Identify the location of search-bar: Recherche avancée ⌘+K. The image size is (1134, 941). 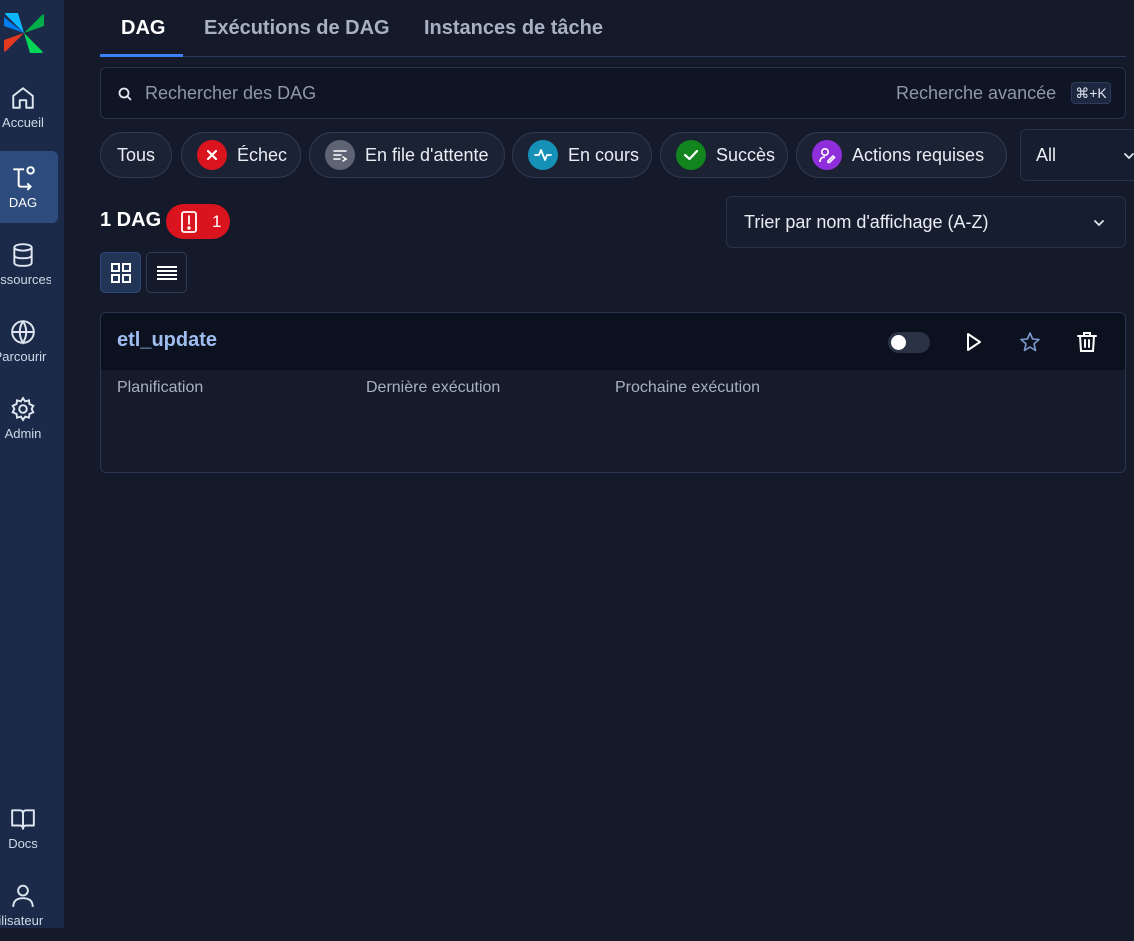
(613, 93).